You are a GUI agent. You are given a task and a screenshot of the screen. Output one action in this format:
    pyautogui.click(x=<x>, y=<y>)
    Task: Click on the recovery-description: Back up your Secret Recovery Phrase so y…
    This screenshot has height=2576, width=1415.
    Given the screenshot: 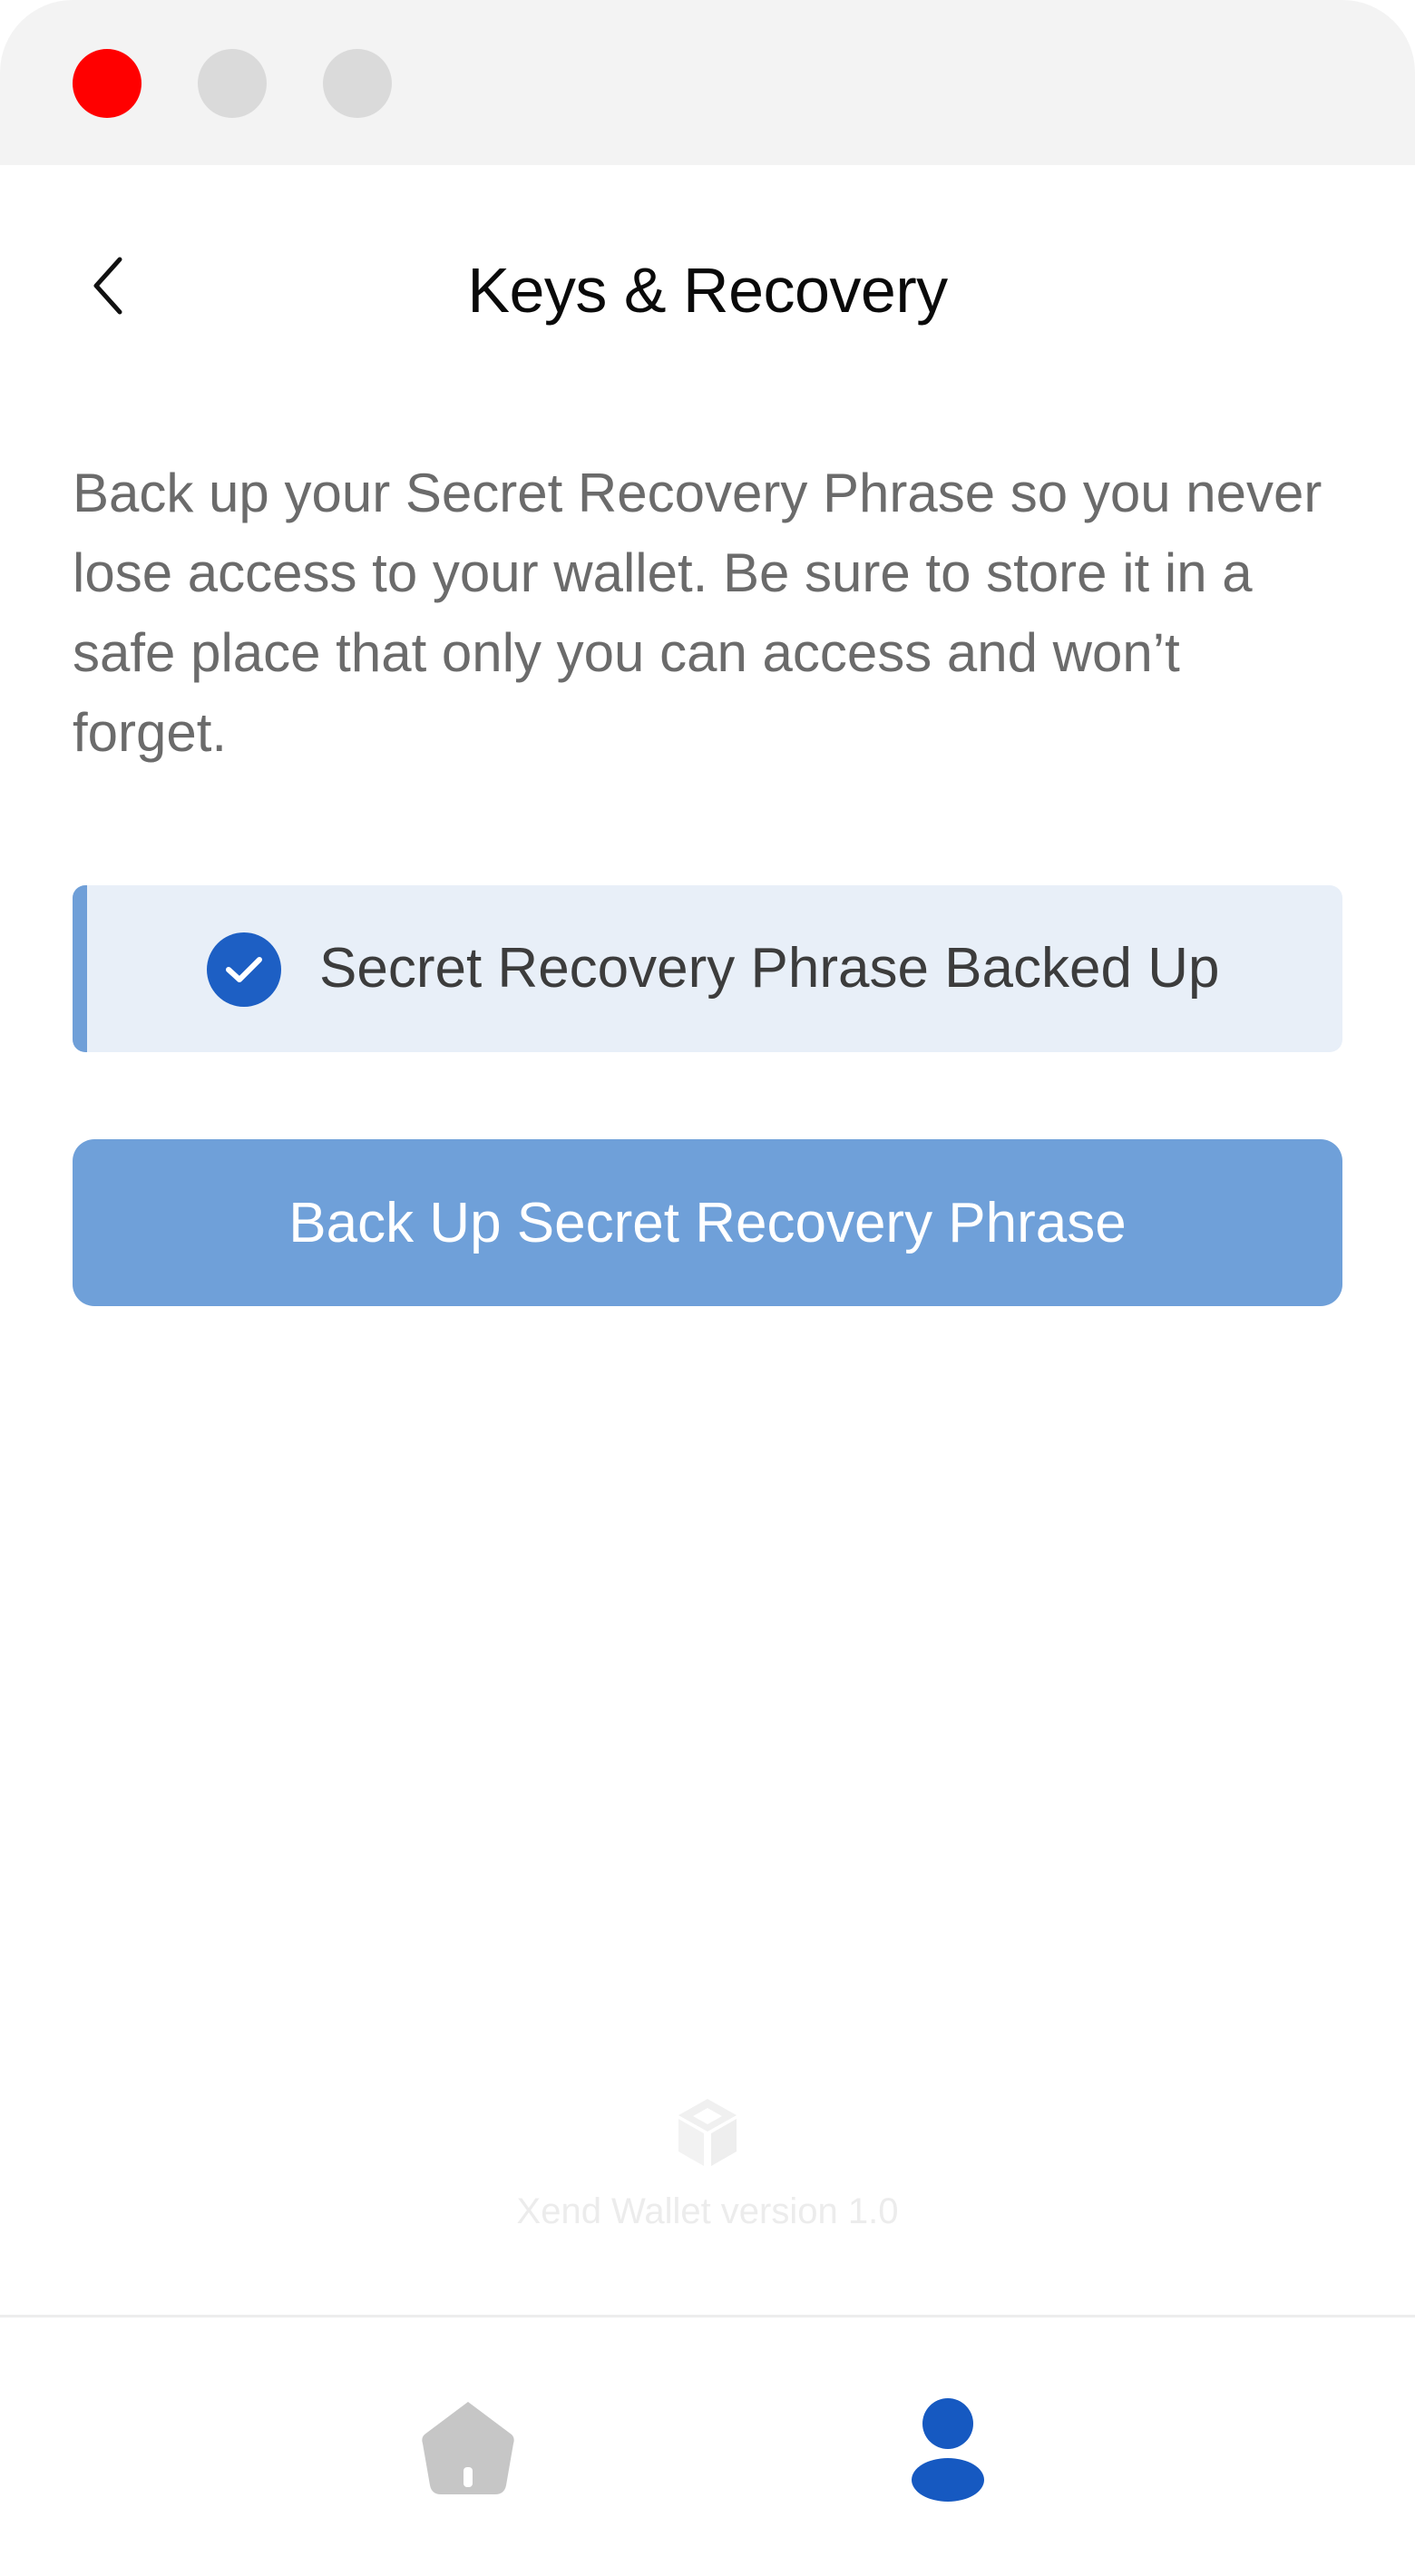 What is the action you would take?
    pyautogui.click(x=697, y=613)
    